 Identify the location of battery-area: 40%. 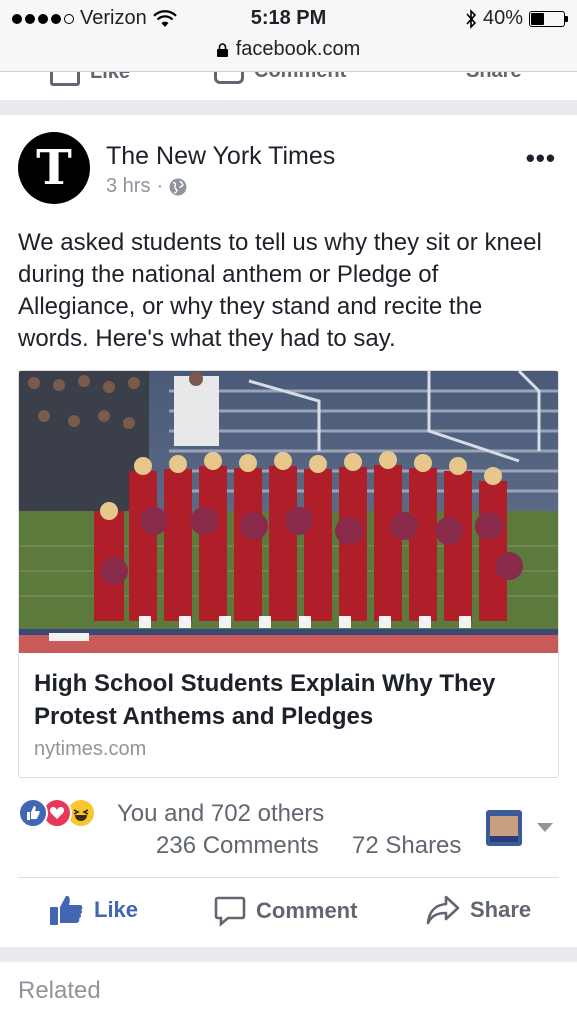
(516, 18).